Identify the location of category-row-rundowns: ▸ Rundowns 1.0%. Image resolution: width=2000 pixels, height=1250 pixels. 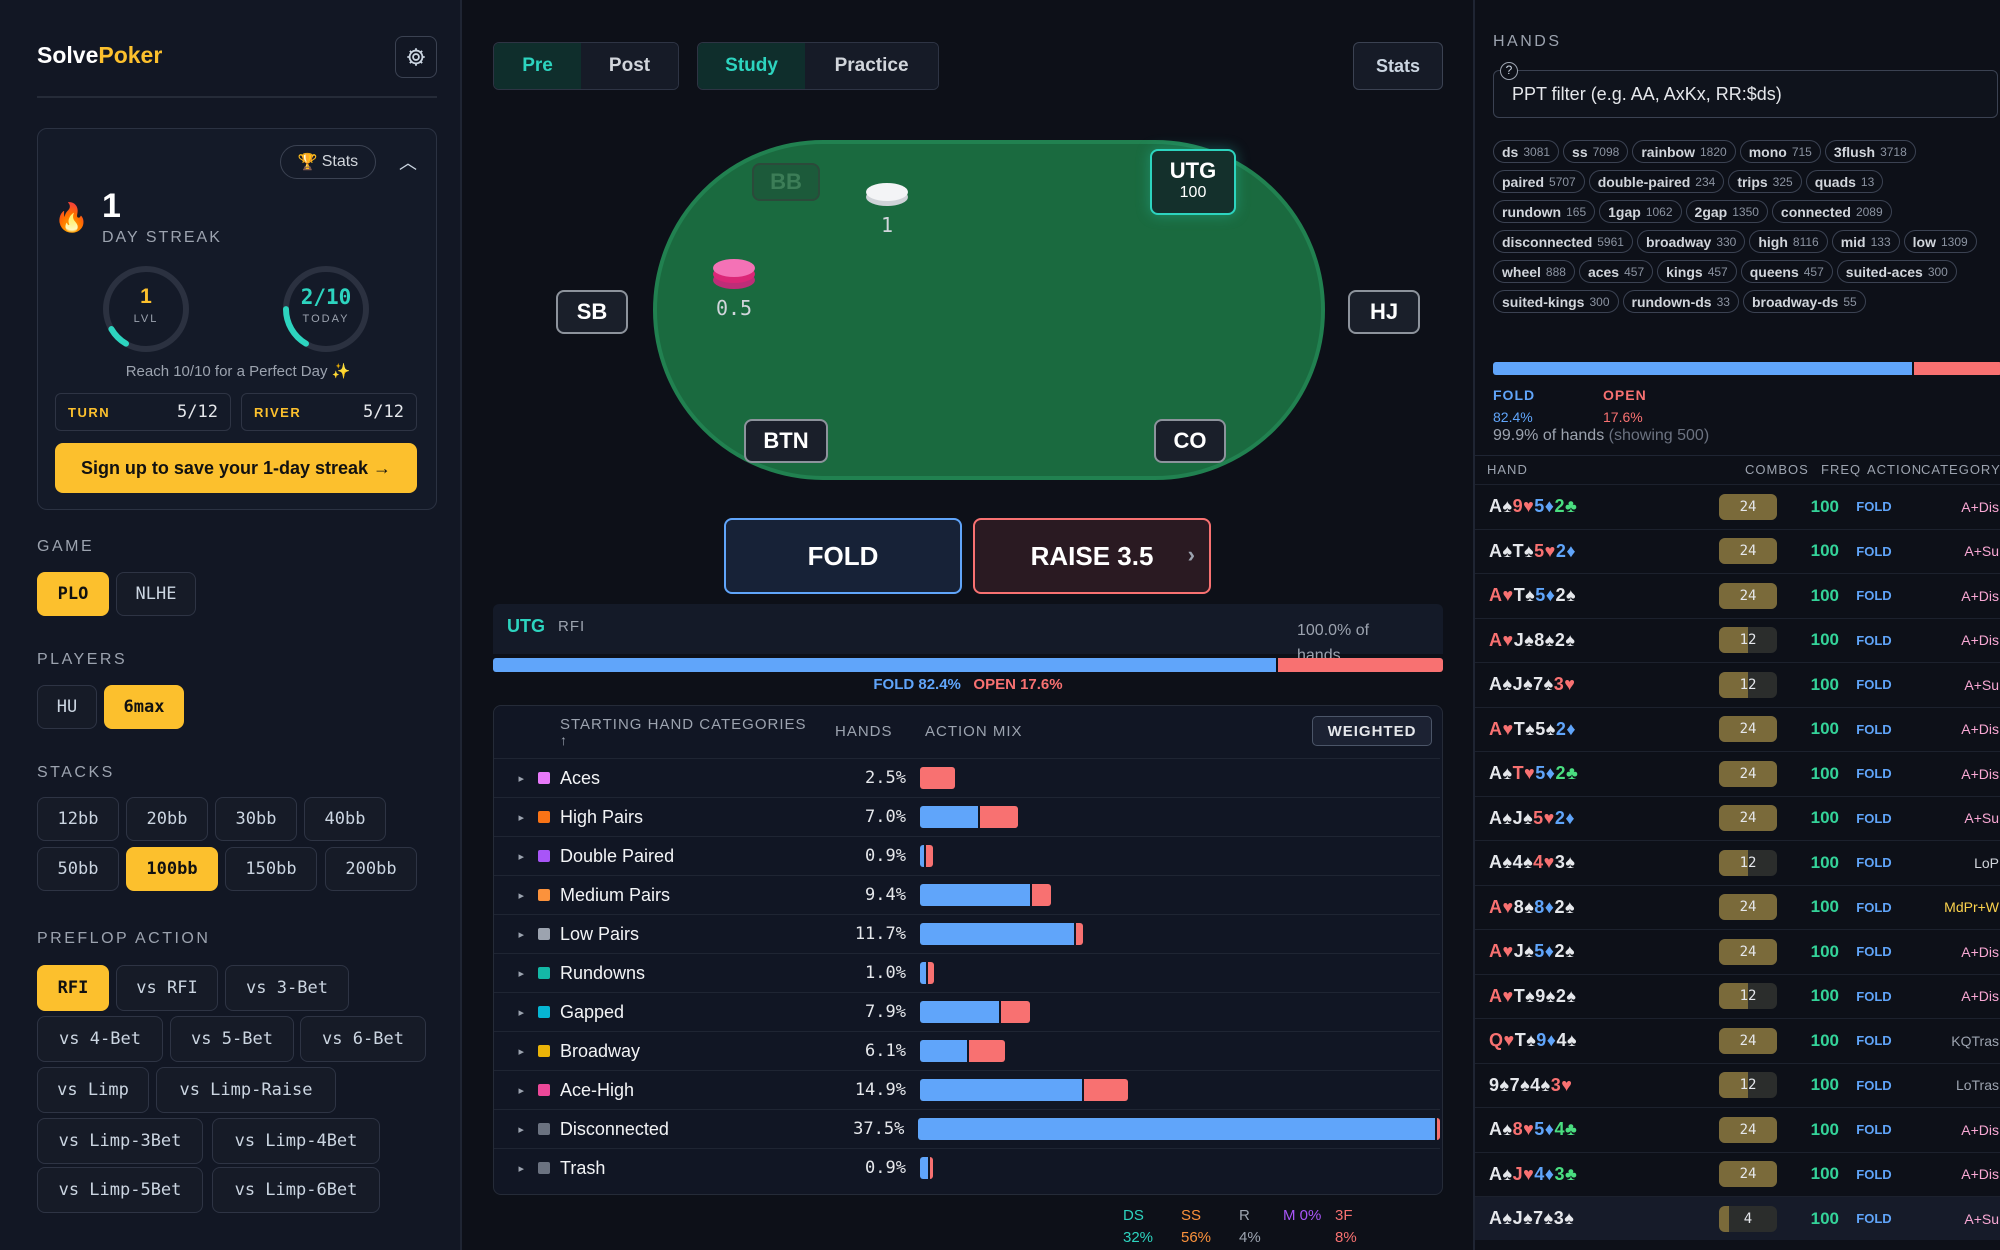
(967, 972).